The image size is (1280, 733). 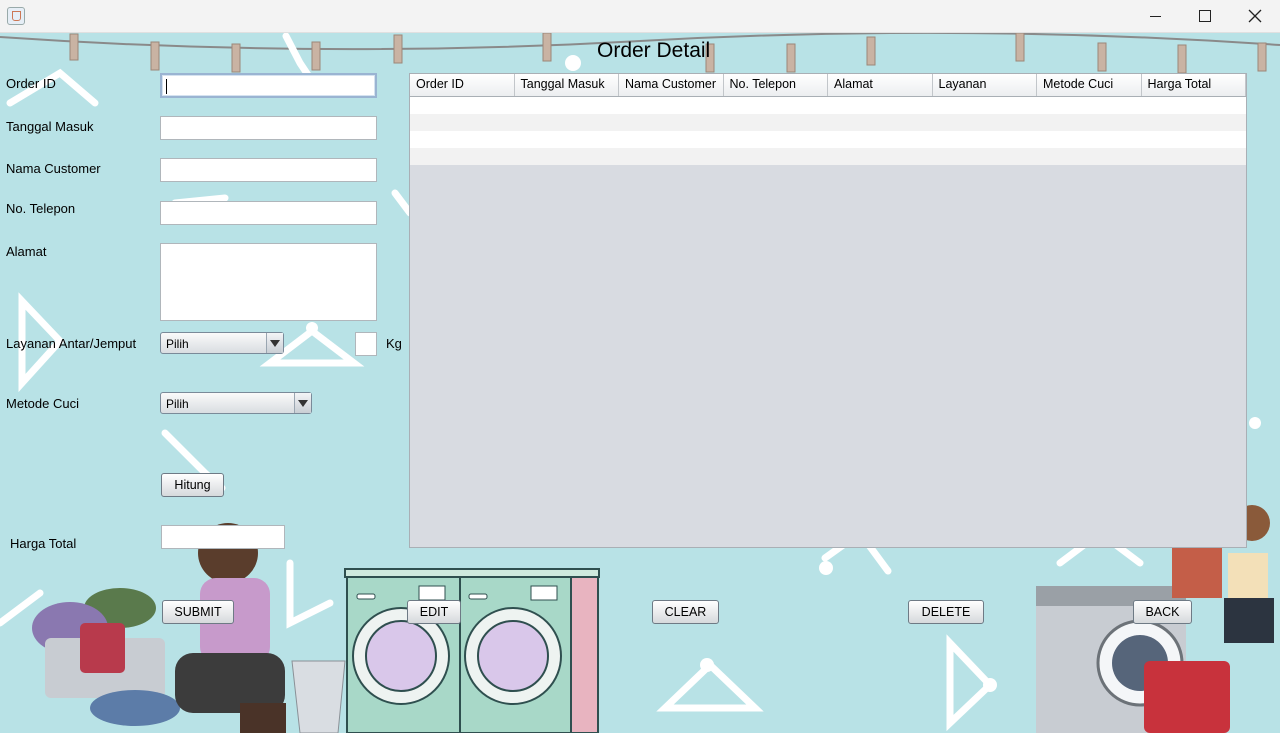 I want to click on nama-customer-field, so click(x=268, y=170).